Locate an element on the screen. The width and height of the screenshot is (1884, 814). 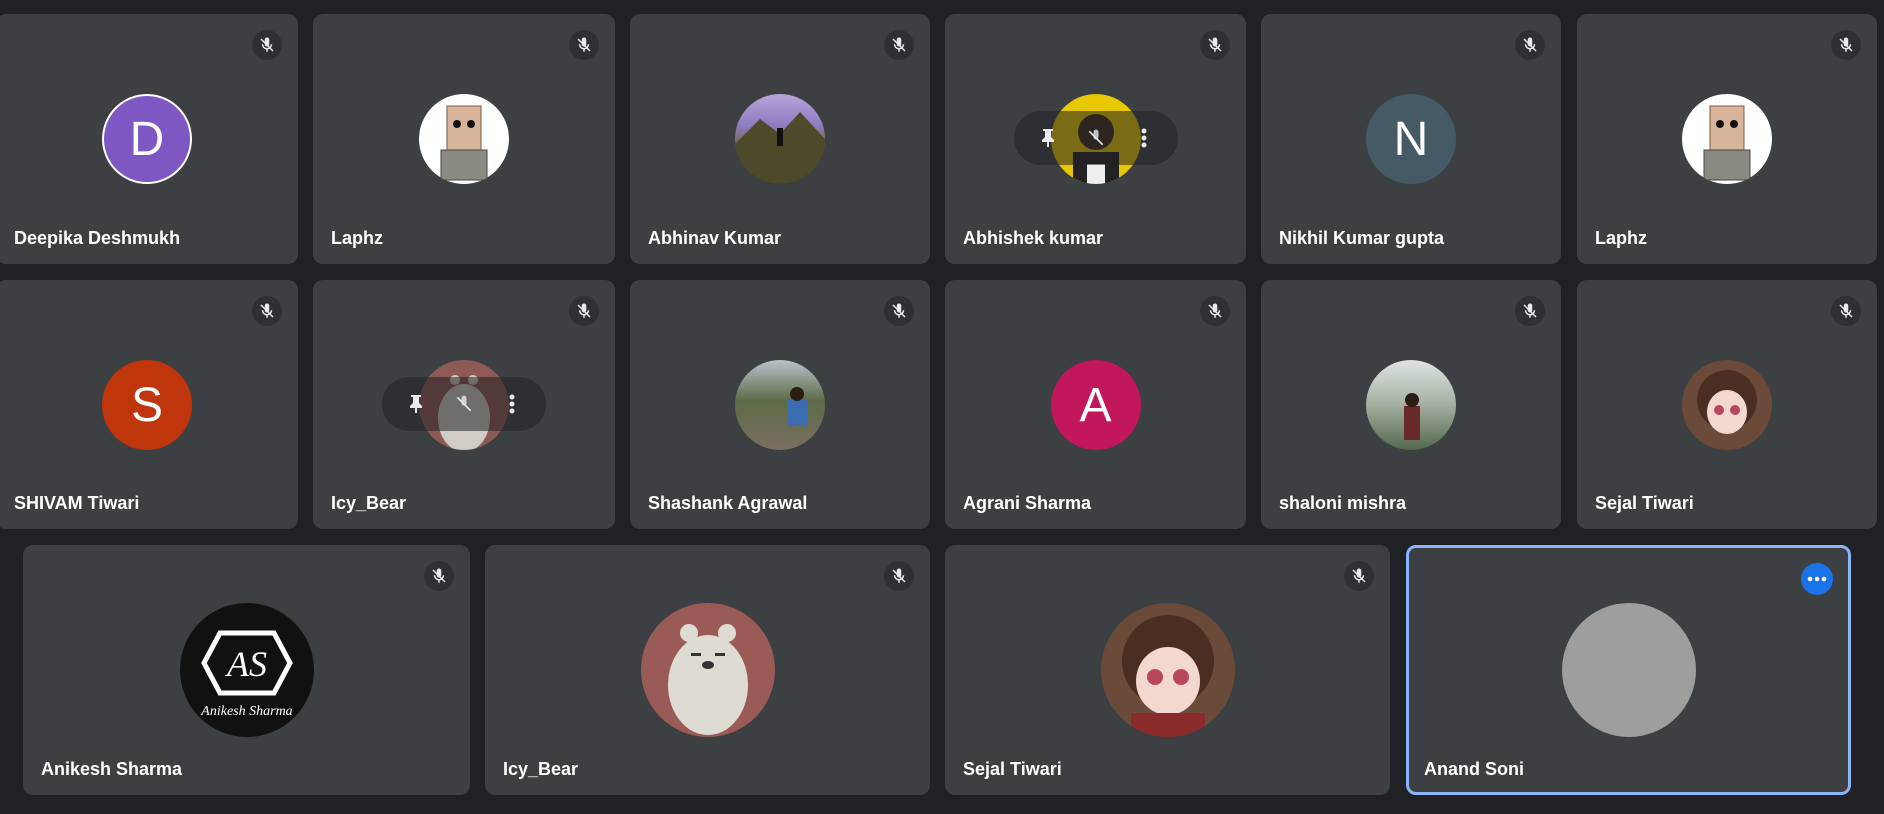
logo-monogram: AS is located at coordinates (246, 664).